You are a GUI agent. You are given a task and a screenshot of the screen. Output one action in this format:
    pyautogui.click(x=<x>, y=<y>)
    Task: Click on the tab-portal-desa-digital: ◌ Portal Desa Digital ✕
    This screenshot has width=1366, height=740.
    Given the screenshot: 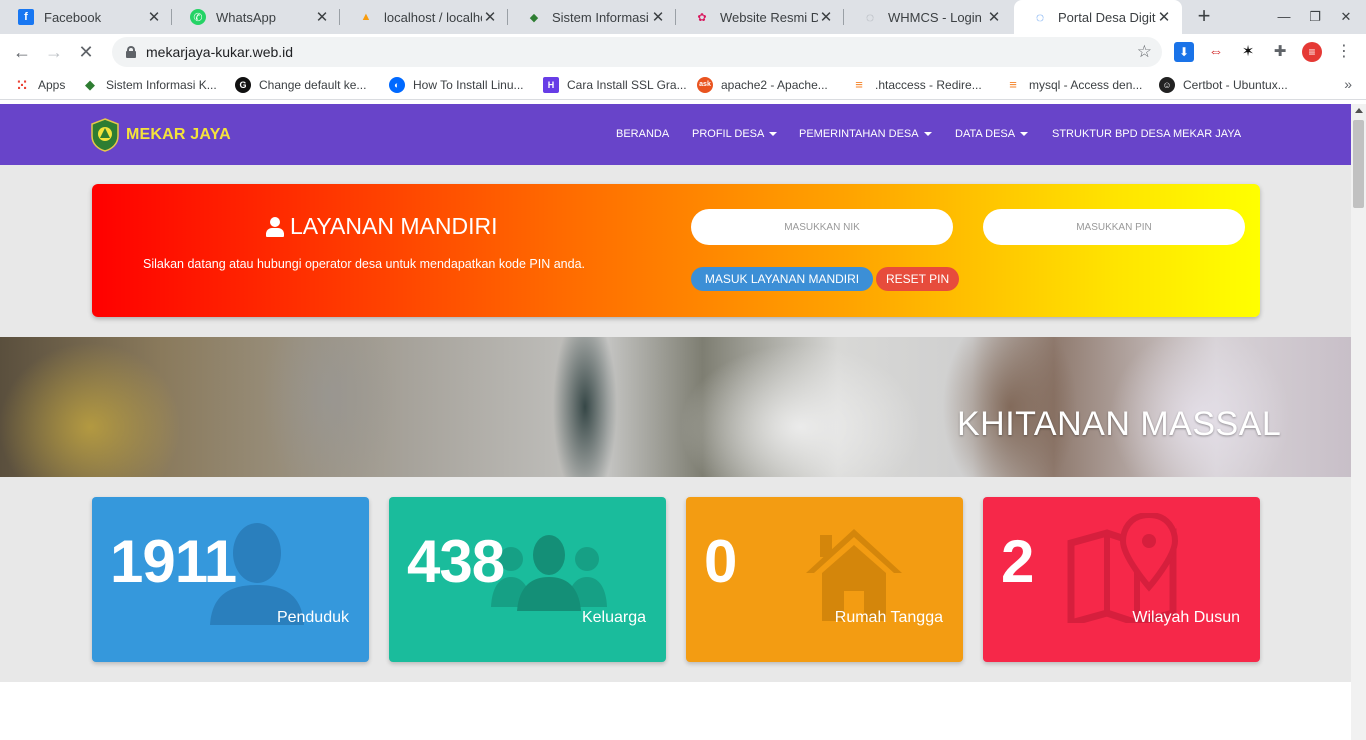 What is the action you would take?
    pyautogui.click(x=1098, y=17)
    